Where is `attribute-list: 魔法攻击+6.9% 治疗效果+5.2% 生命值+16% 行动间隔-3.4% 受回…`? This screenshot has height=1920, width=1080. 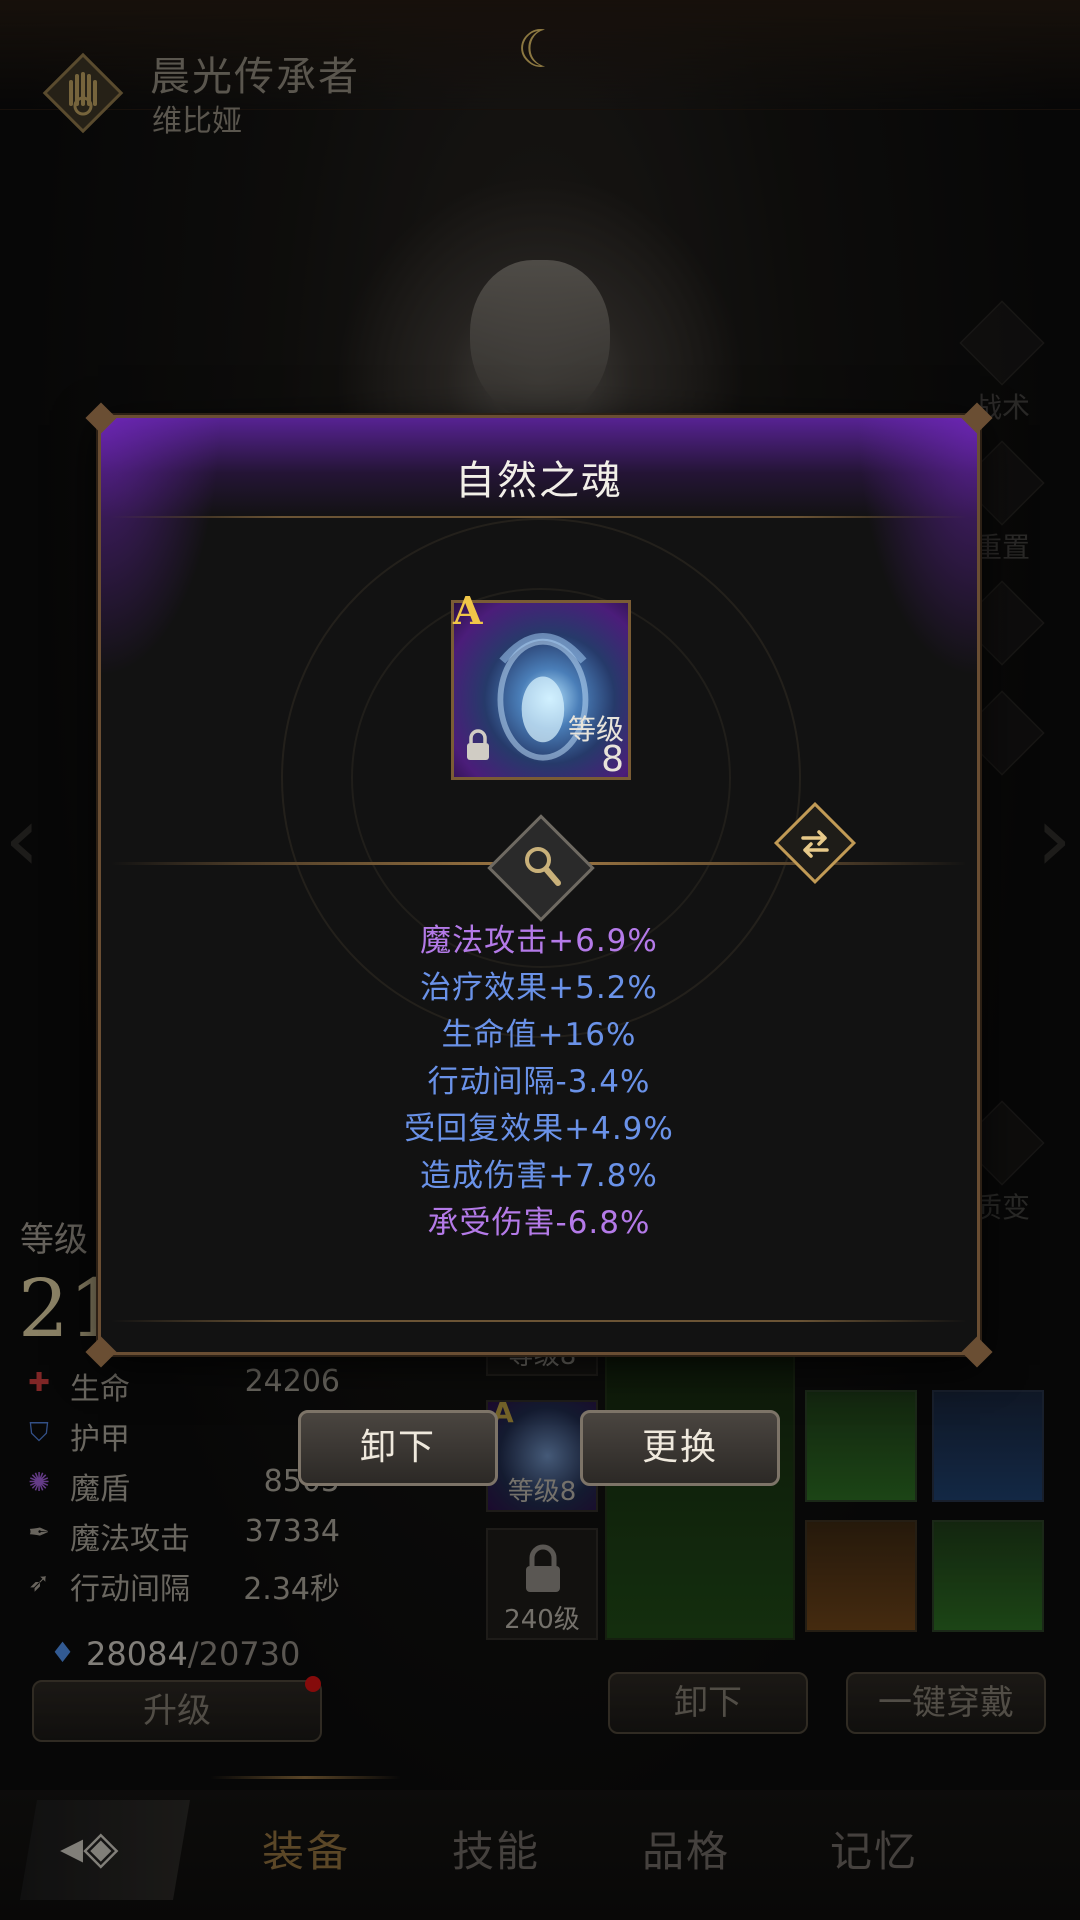 attribute-list: 魔法攻击+6.9% 治疗效果+5.2% 生命值+16% 行动间隔-3.4% 受回… is located at coordinates (539, 1082).